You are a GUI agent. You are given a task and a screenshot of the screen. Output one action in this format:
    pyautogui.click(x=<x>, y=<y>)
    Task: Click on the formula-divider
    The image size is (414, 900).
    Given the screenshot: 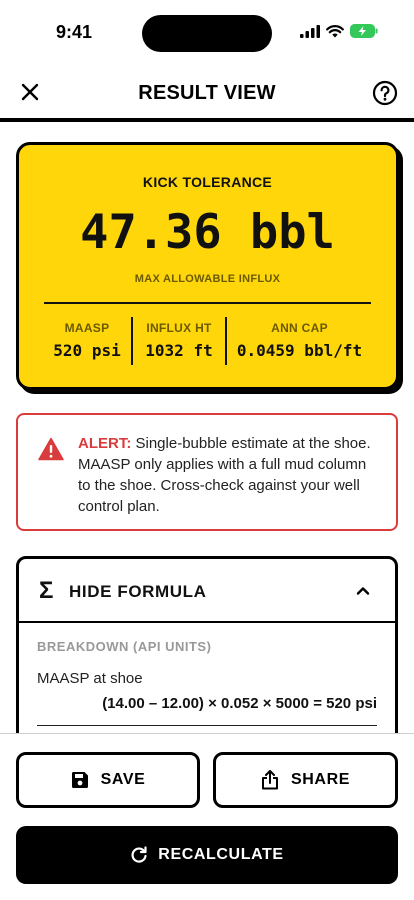 What is the action you would take?
    pyautogui.click(x=207, y=622)
    